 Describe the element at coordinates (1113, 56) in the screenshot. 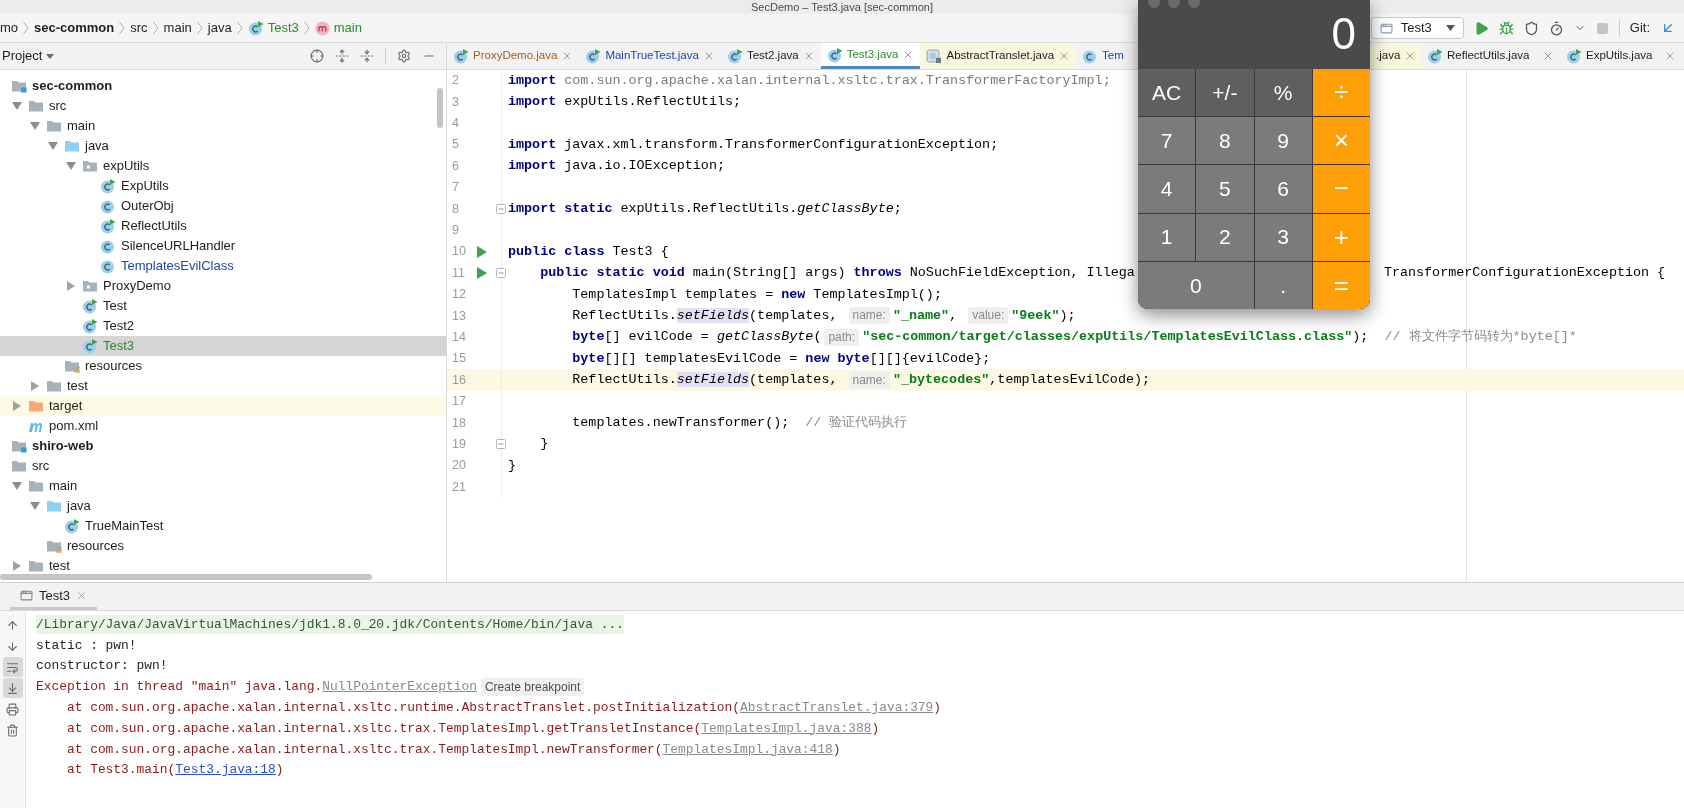

I see `tab-label: Tem` at that location.